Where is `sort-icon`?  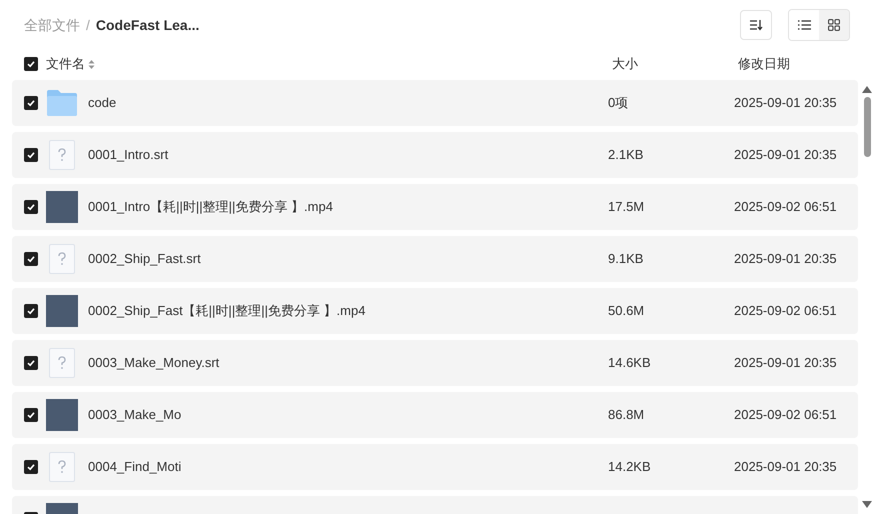
sort-icon is located at coordinates (756, 25).